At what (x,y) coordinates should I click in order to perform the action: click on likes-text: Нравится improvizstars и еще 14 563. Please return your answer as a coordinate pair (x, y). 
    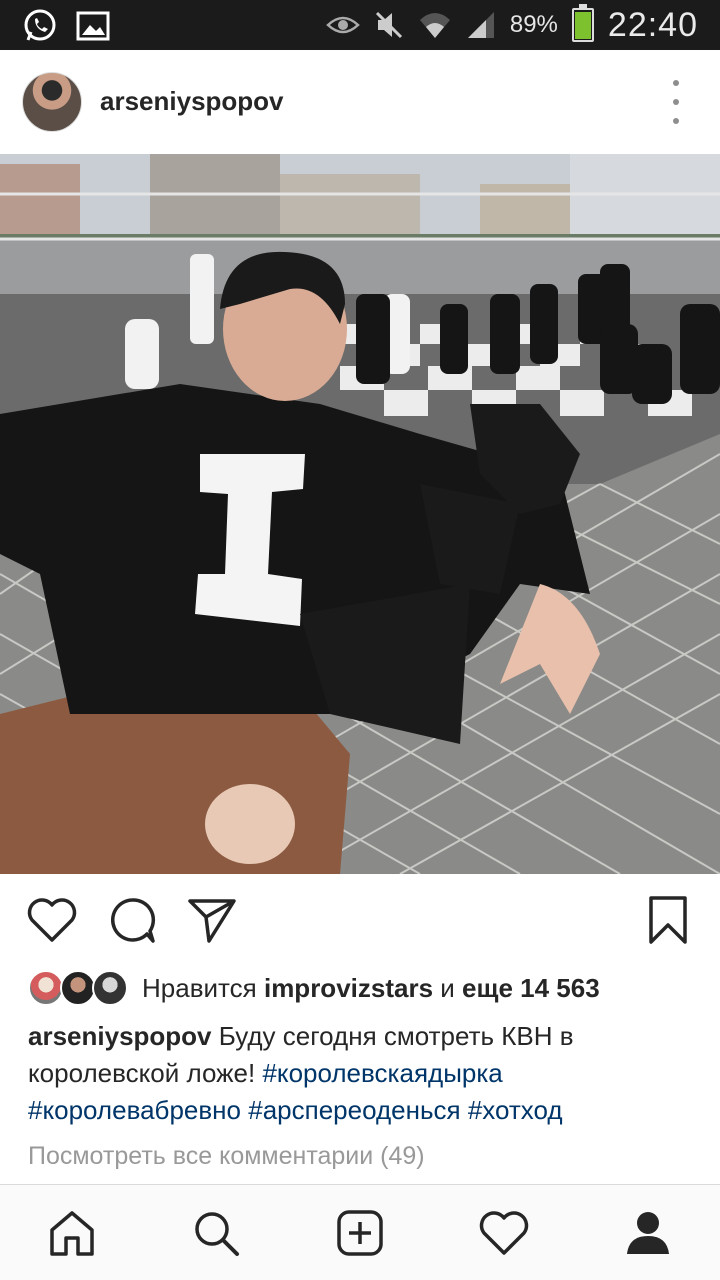
    Looking at the image, I should click on (371, 988).